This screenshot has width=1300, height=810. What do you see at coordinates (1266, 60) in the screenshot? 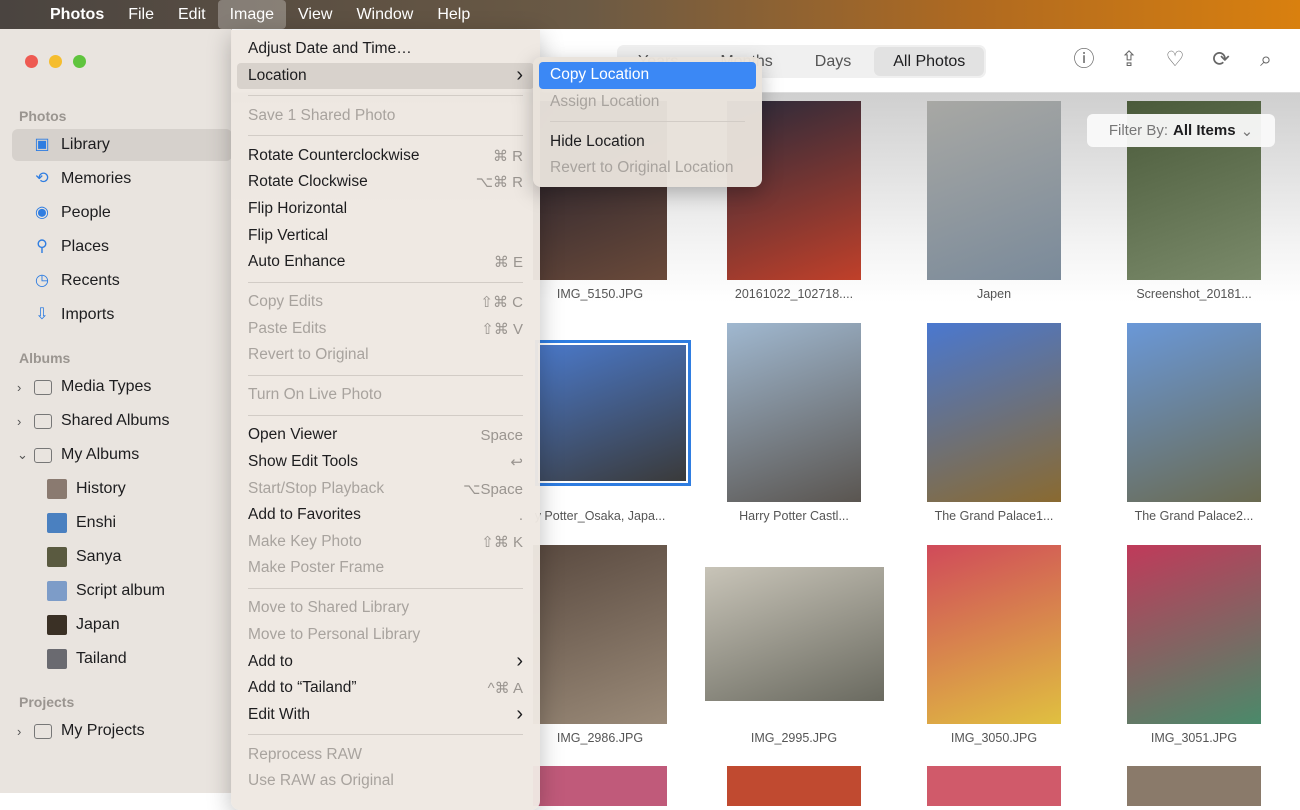
I see `search-icon: ⌕` at bounding box center [1266, 60].